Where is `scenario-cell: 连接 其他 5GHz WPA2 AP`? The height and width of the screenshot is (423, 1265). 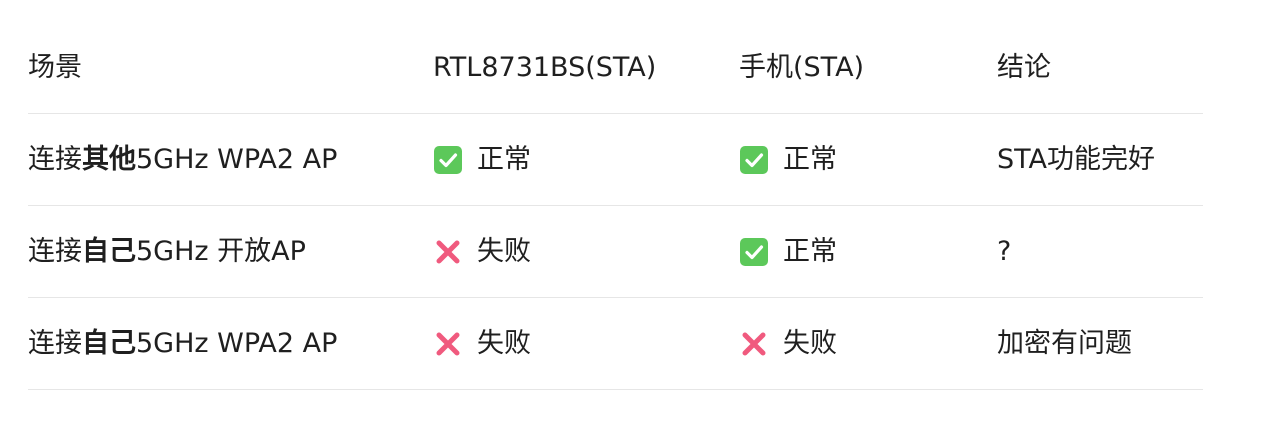 scenario-cell: 连接 其他 5GHz WPA2 AP is located at coordinates (230, 159).